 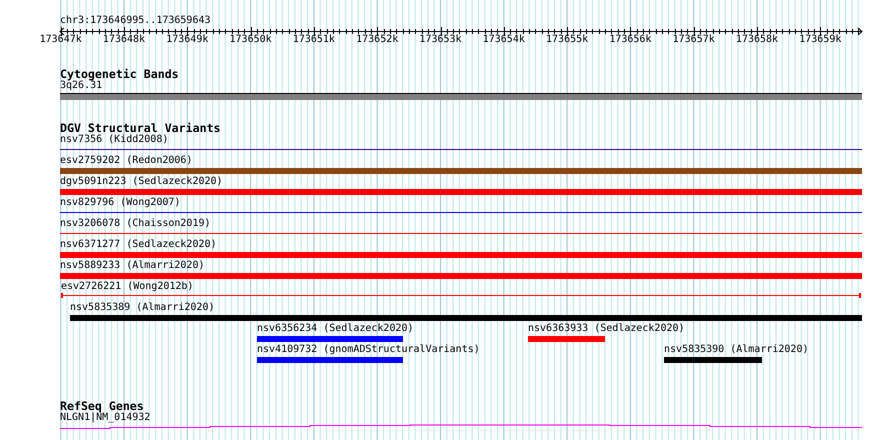 What do you see at coordinates (567, 40) in the screenshot?
I see `ruler-label: 173655k` at bounding box center [567, 40].